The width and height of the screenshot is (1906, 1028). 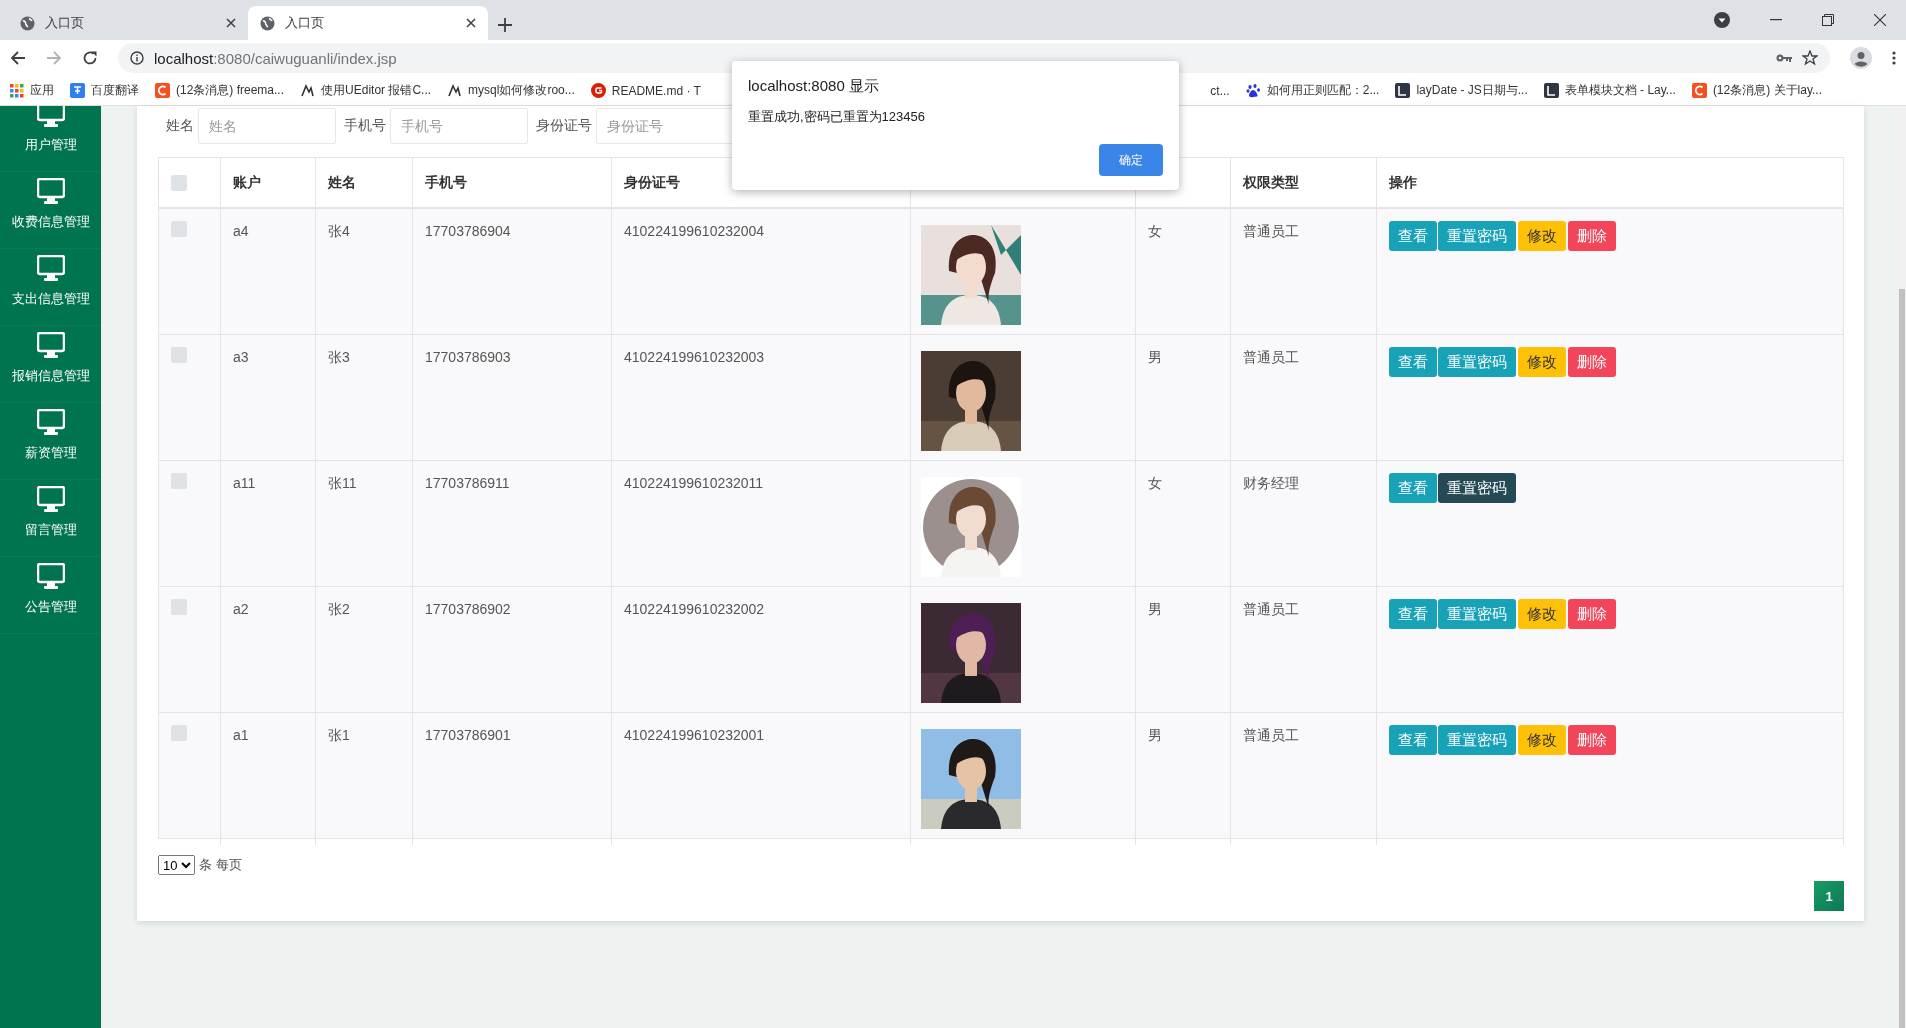 I want to click on l-logo-icon, so click(x=1403, y=90).